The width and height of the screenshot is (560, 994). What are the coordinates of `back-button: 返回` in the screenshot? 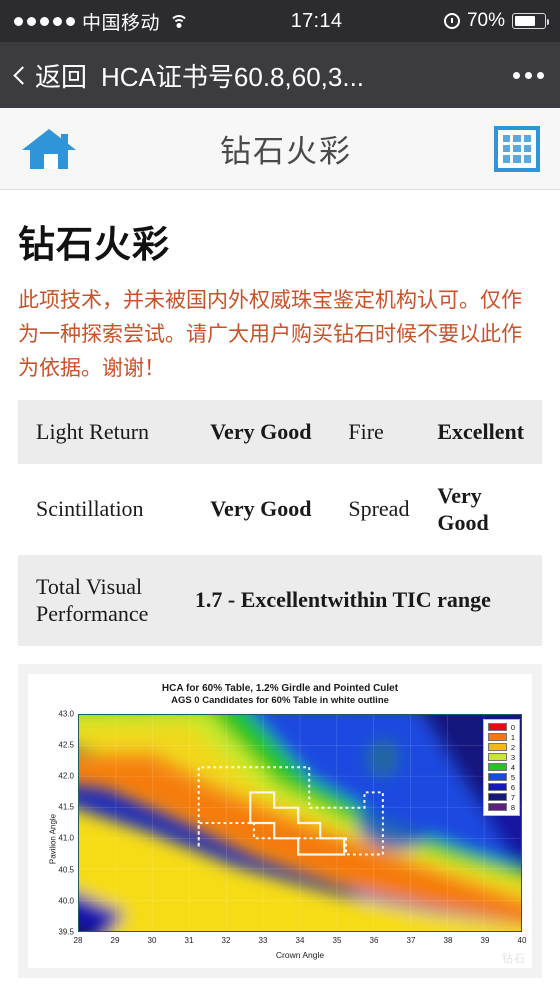 It's located at (50, 75).